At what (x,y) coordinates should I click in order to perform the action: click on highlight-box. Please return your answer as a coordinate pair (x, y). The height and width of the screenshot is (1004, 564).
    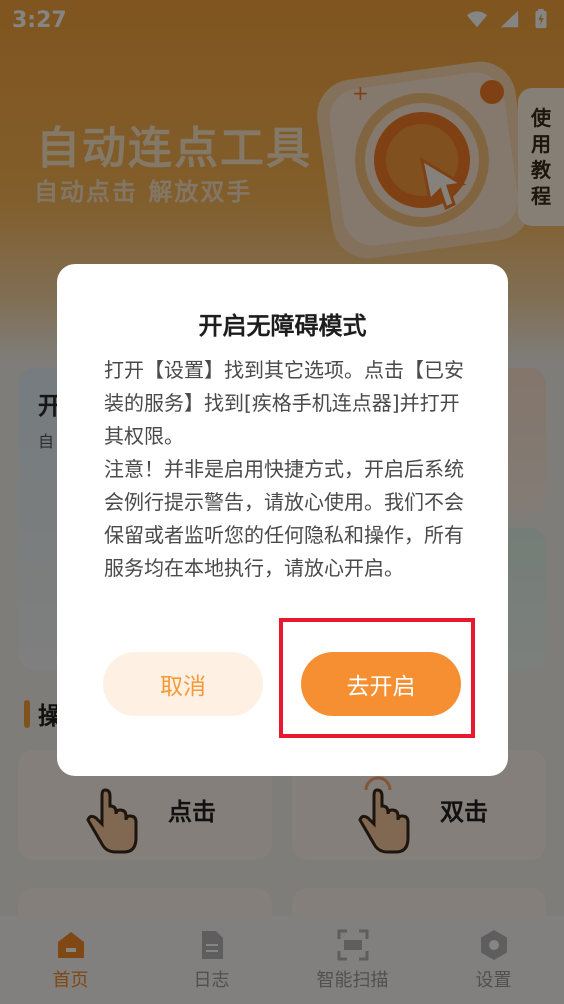
    Looking at the image, I should click on (377, 678).